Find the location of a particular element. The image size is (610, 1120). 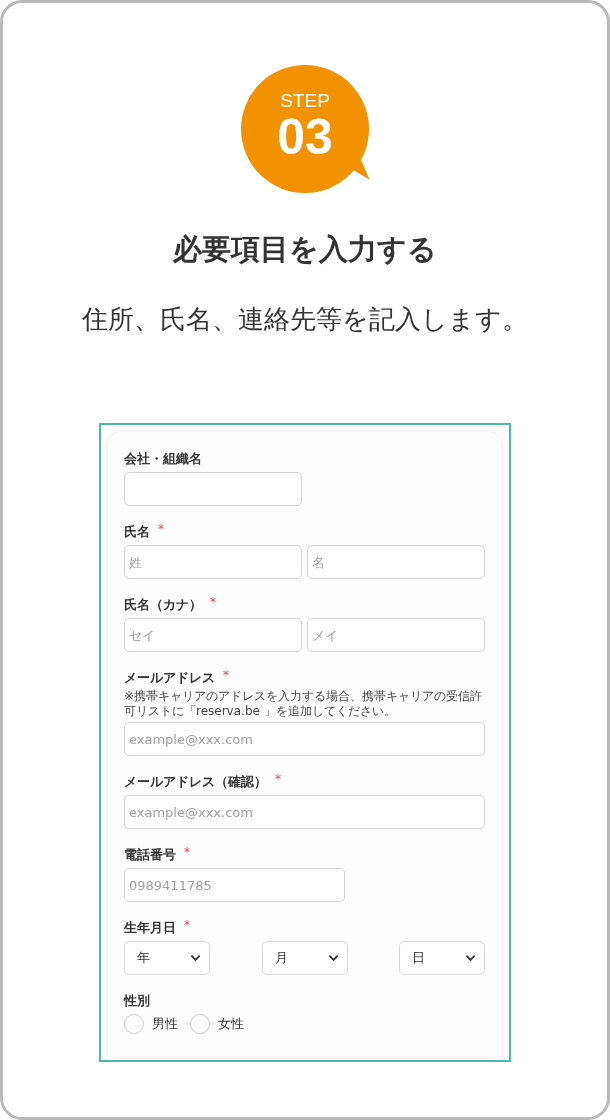

field-label: 氏名（カナ） is located at coordinates (163, 605).